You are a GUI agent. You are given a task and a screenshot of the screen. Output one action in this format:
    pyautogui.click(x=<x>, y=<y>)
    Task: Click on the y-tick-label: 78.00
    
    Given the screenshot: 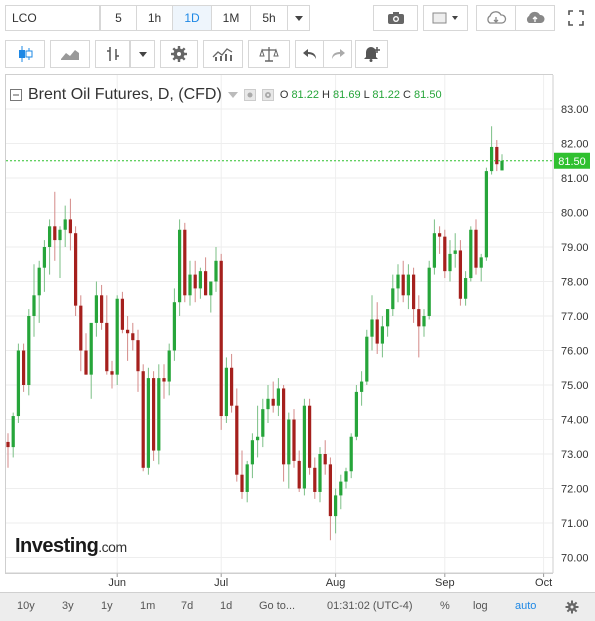 What is the action you would take?
    pyautogui.click(x=575, y=283)
    